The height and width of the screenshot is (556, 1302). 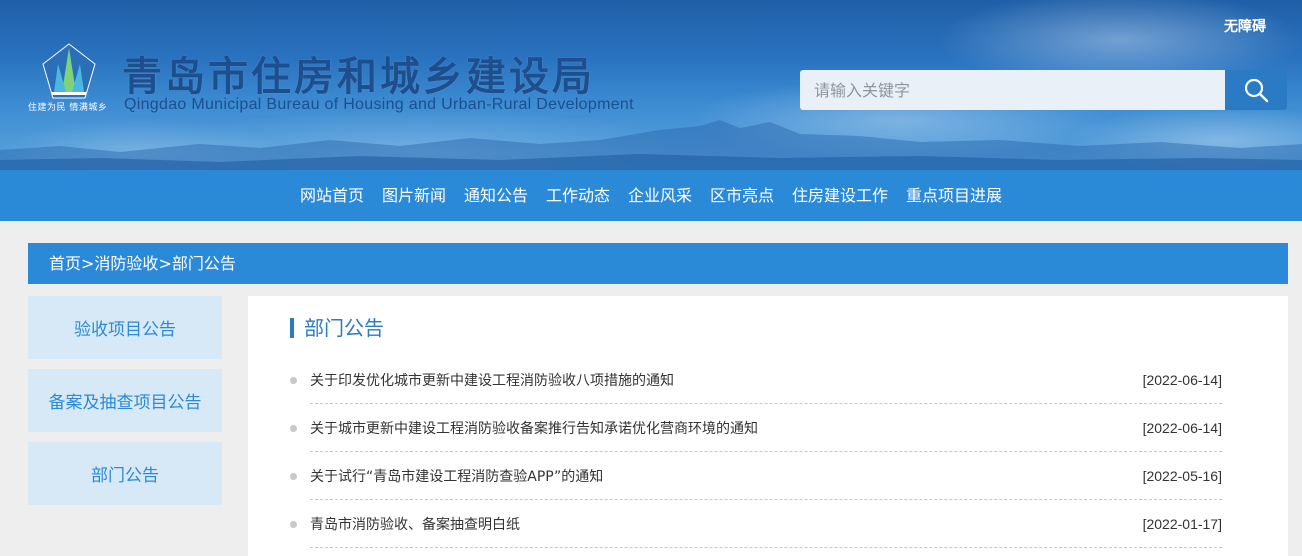 I want to click on sidebar-item-filing-inspection: 备案及抽查项目公告, so click(x=125, y=400).